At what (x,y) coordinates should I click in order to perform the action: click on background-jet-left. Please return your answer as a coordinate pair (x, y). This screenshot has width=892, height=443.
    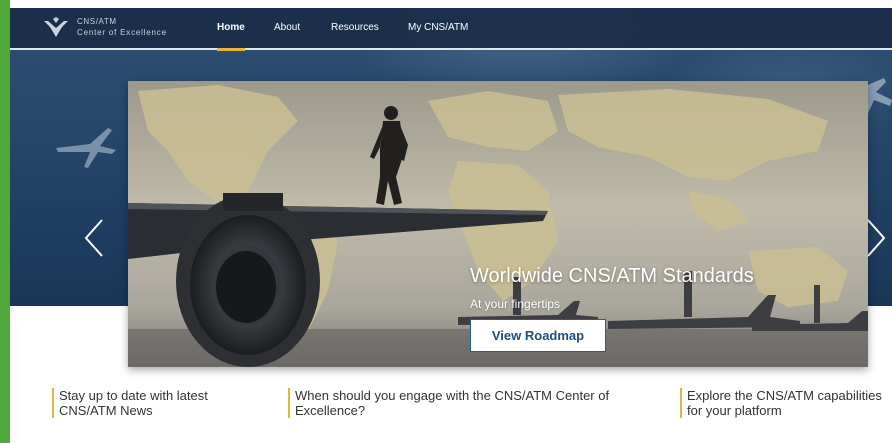
    Looking at the image, I should click on (86, 148).